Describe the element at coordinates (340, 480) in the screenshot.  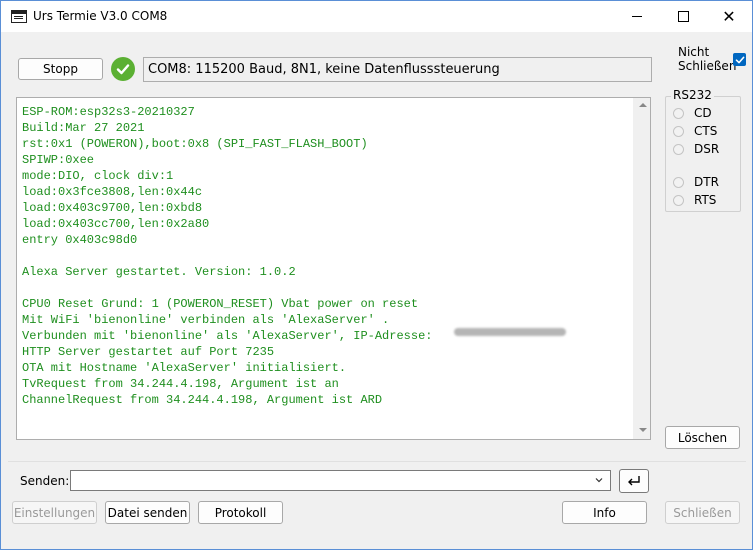
I see `send-input` at that location.